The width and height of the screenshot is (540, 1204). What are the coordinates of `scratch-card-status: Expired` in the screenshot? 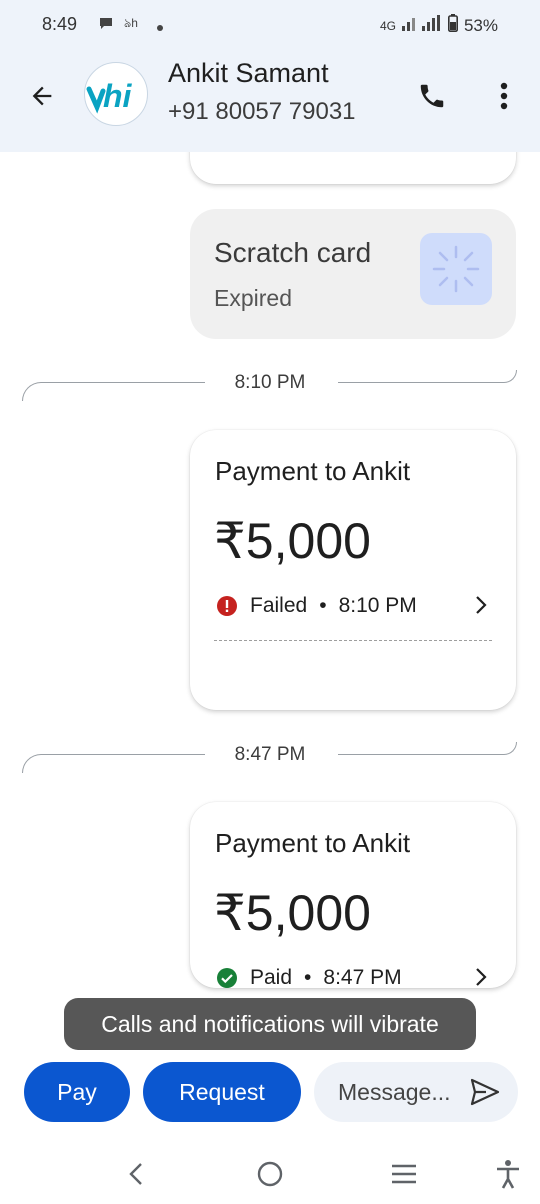 It's located at (253, 298).